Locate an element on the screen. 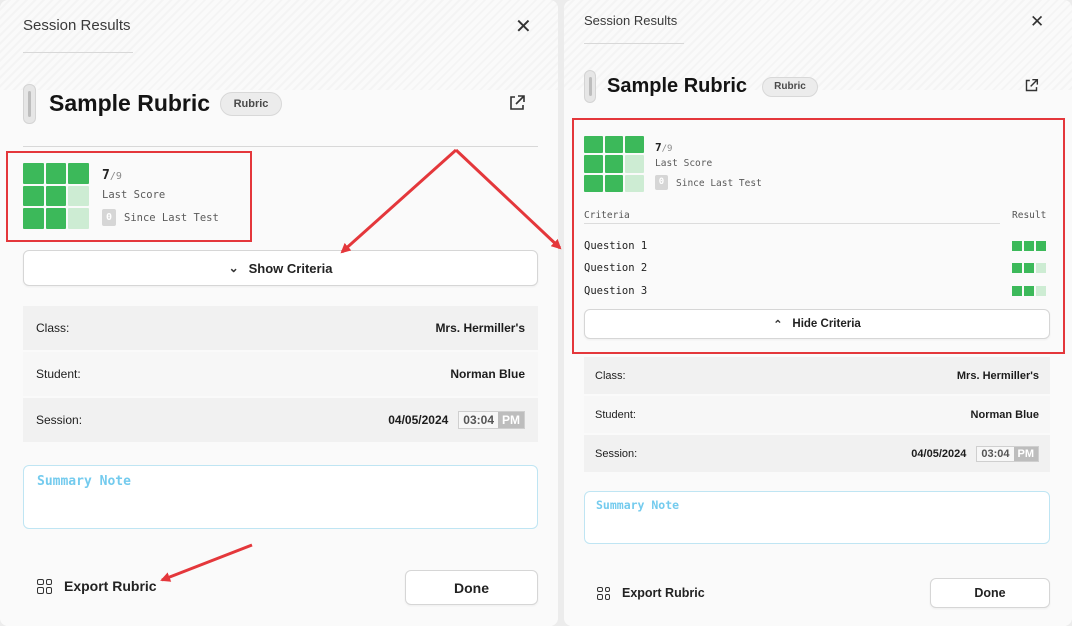 The height and width of the screenshot is (626, 1072). arrow-to-expanded-panel is located at coordinates (508, 199).